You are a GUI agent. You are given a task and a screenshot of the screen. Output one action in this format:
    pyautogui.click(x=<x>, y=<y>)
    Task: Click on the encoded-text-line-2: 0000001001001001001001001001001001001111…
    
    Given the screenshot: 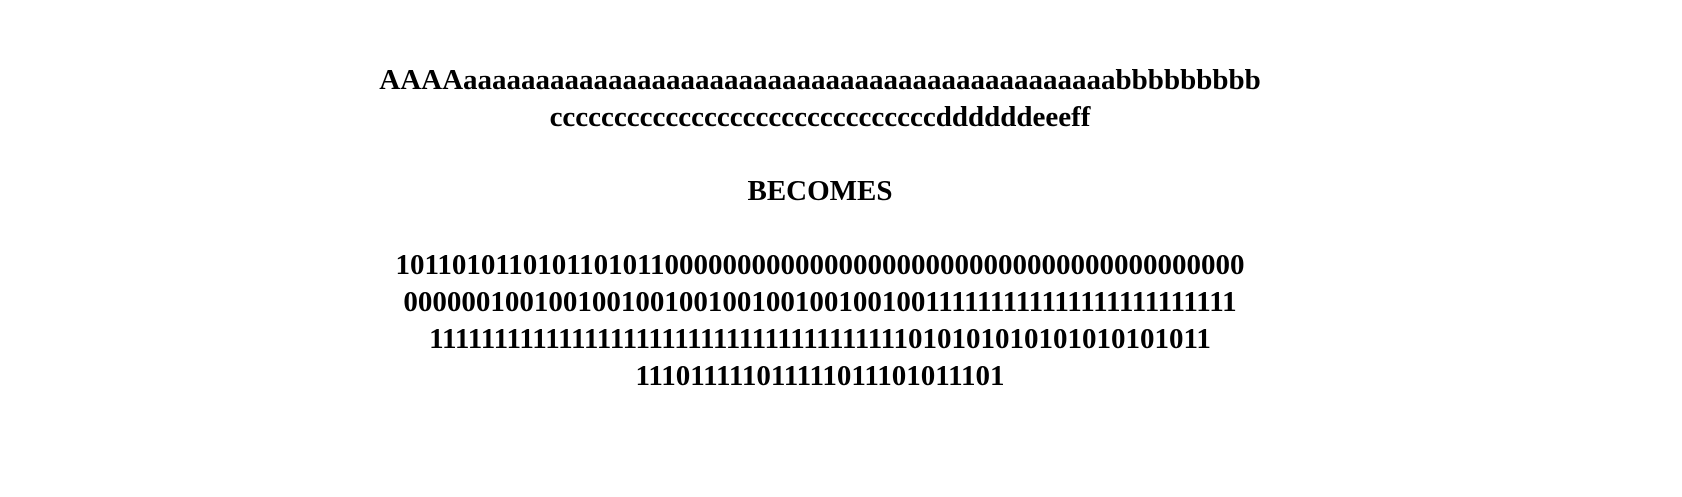 What is the action you would take?
    pyautogui.click(x=820, y=302)
    